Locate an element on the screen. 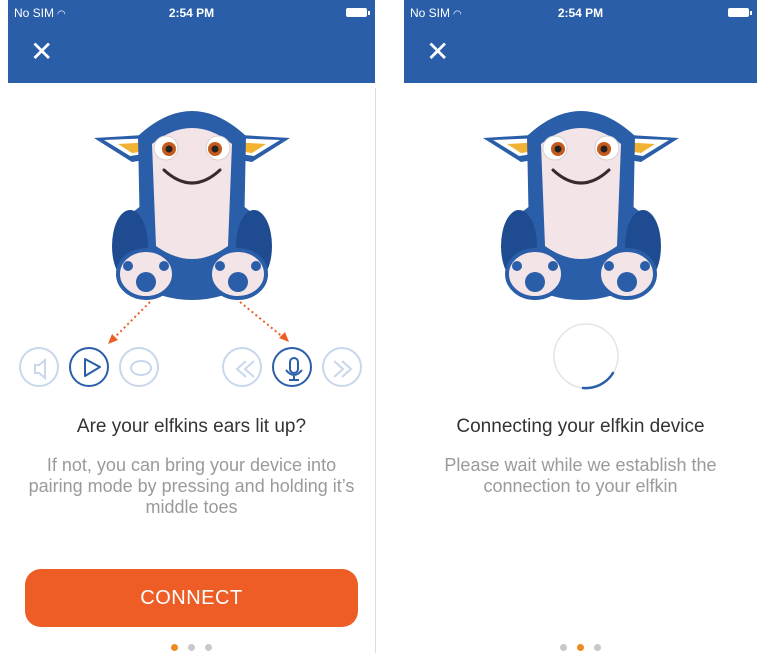  play-icon is located at coordinates (89, 367).